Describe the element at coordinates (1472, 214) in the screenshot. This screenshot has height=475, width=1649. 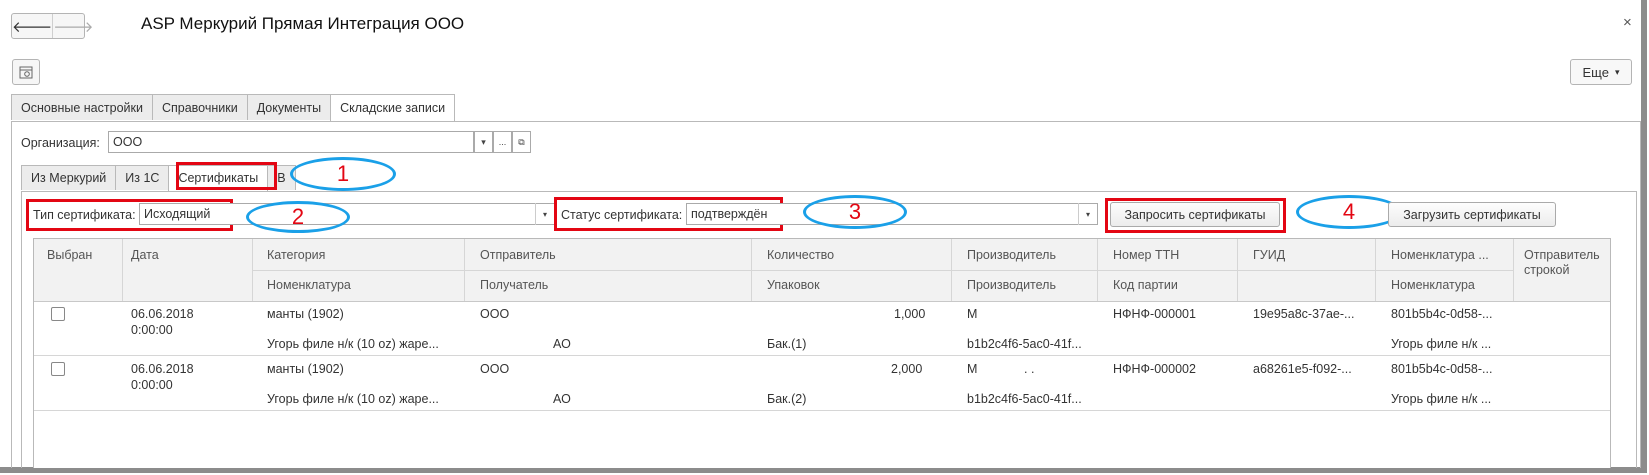
I see `load-certificates-button: Загрузить сертификаты` at that location.